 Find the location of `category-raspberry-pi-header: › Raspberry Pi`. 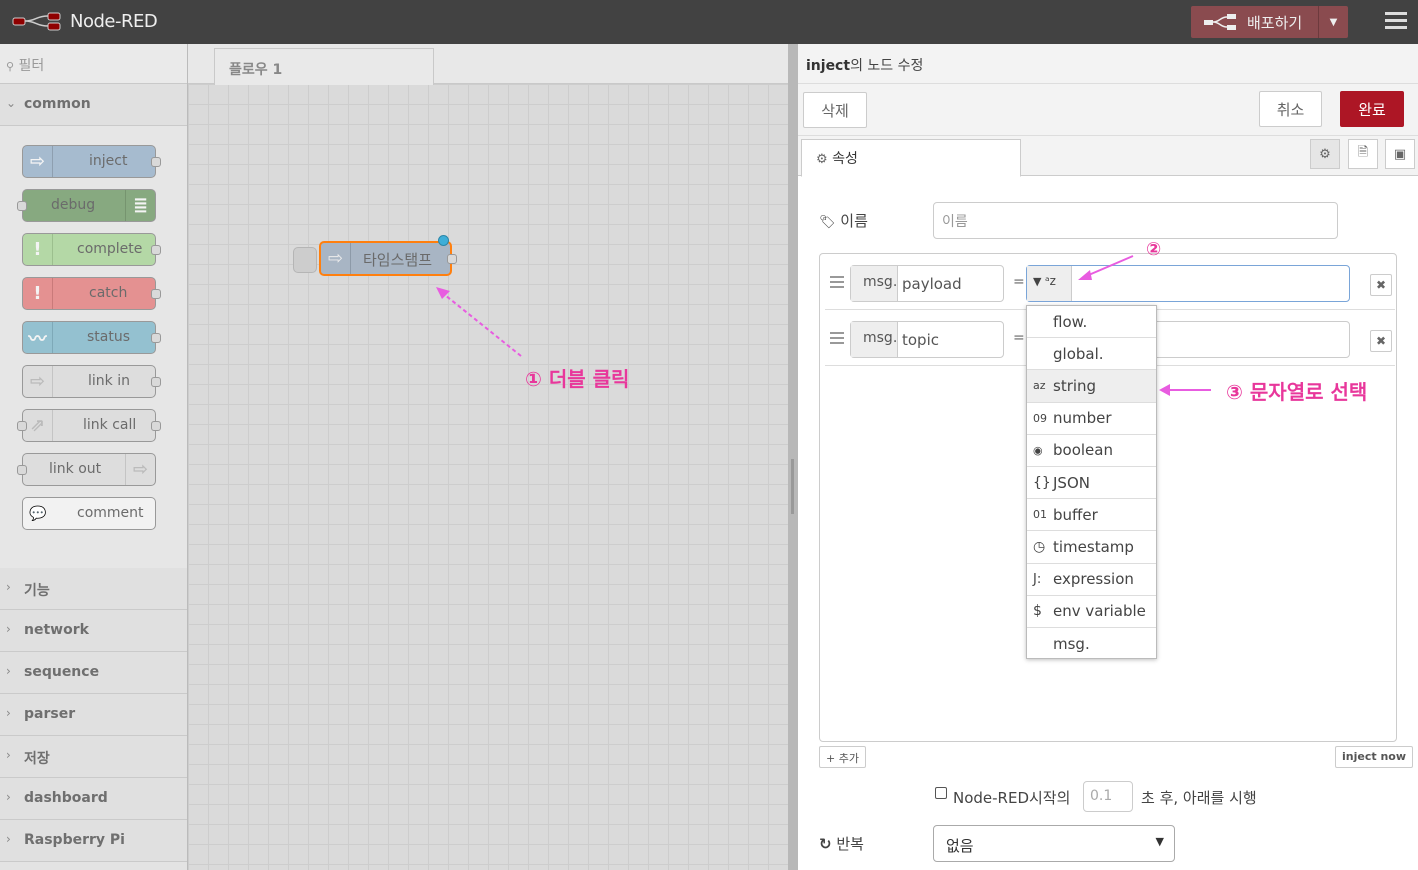

category-raspberry-pi-header: › Raspberry Pi is located at coordinates (93, 841).